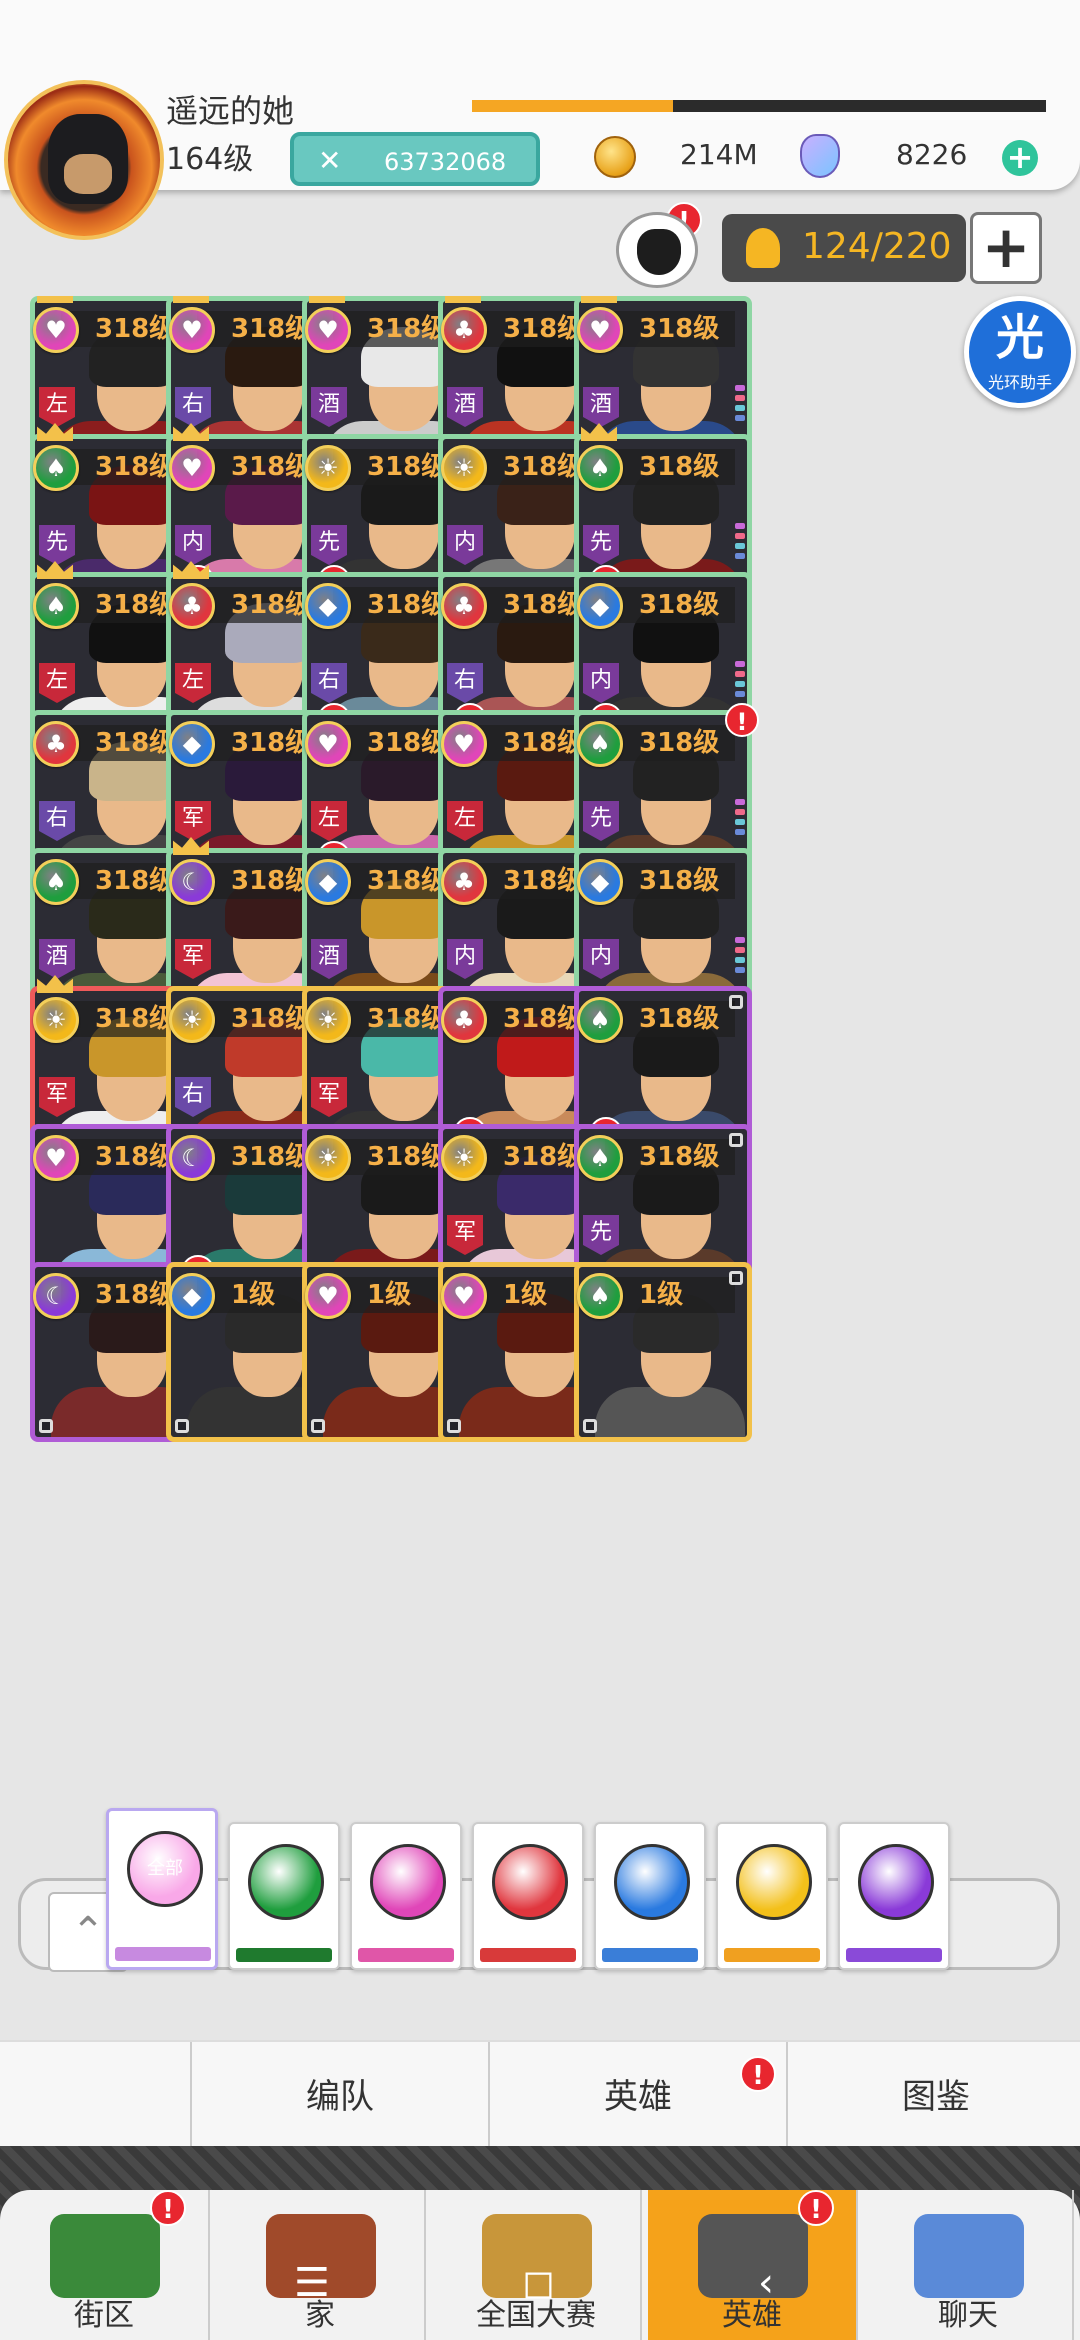 The width and height of the screenshot is (1080, 2340). I want to click on filter-tab-heart, so click(406, 1896).